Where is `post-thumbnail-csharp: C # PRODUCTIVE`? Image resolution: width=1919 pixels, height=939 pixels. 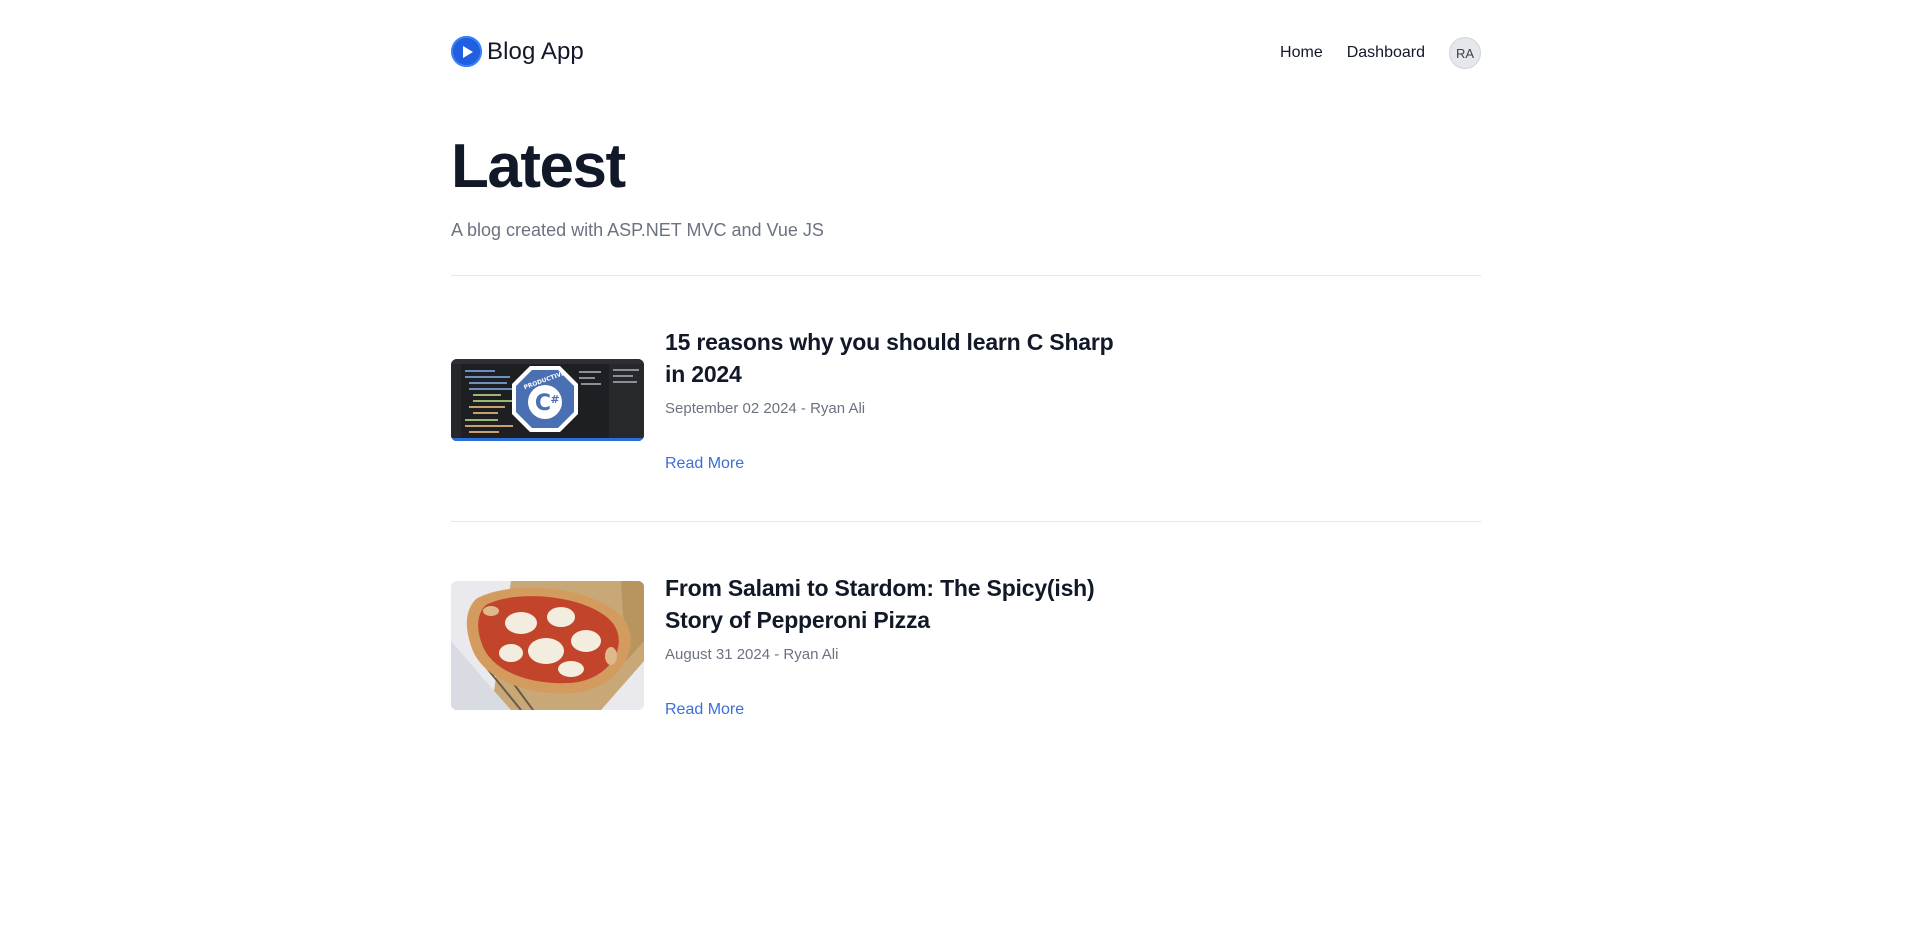 post-thumbnail-csharp: C # PRODUCTIVE is located at coordinates (547, 399).